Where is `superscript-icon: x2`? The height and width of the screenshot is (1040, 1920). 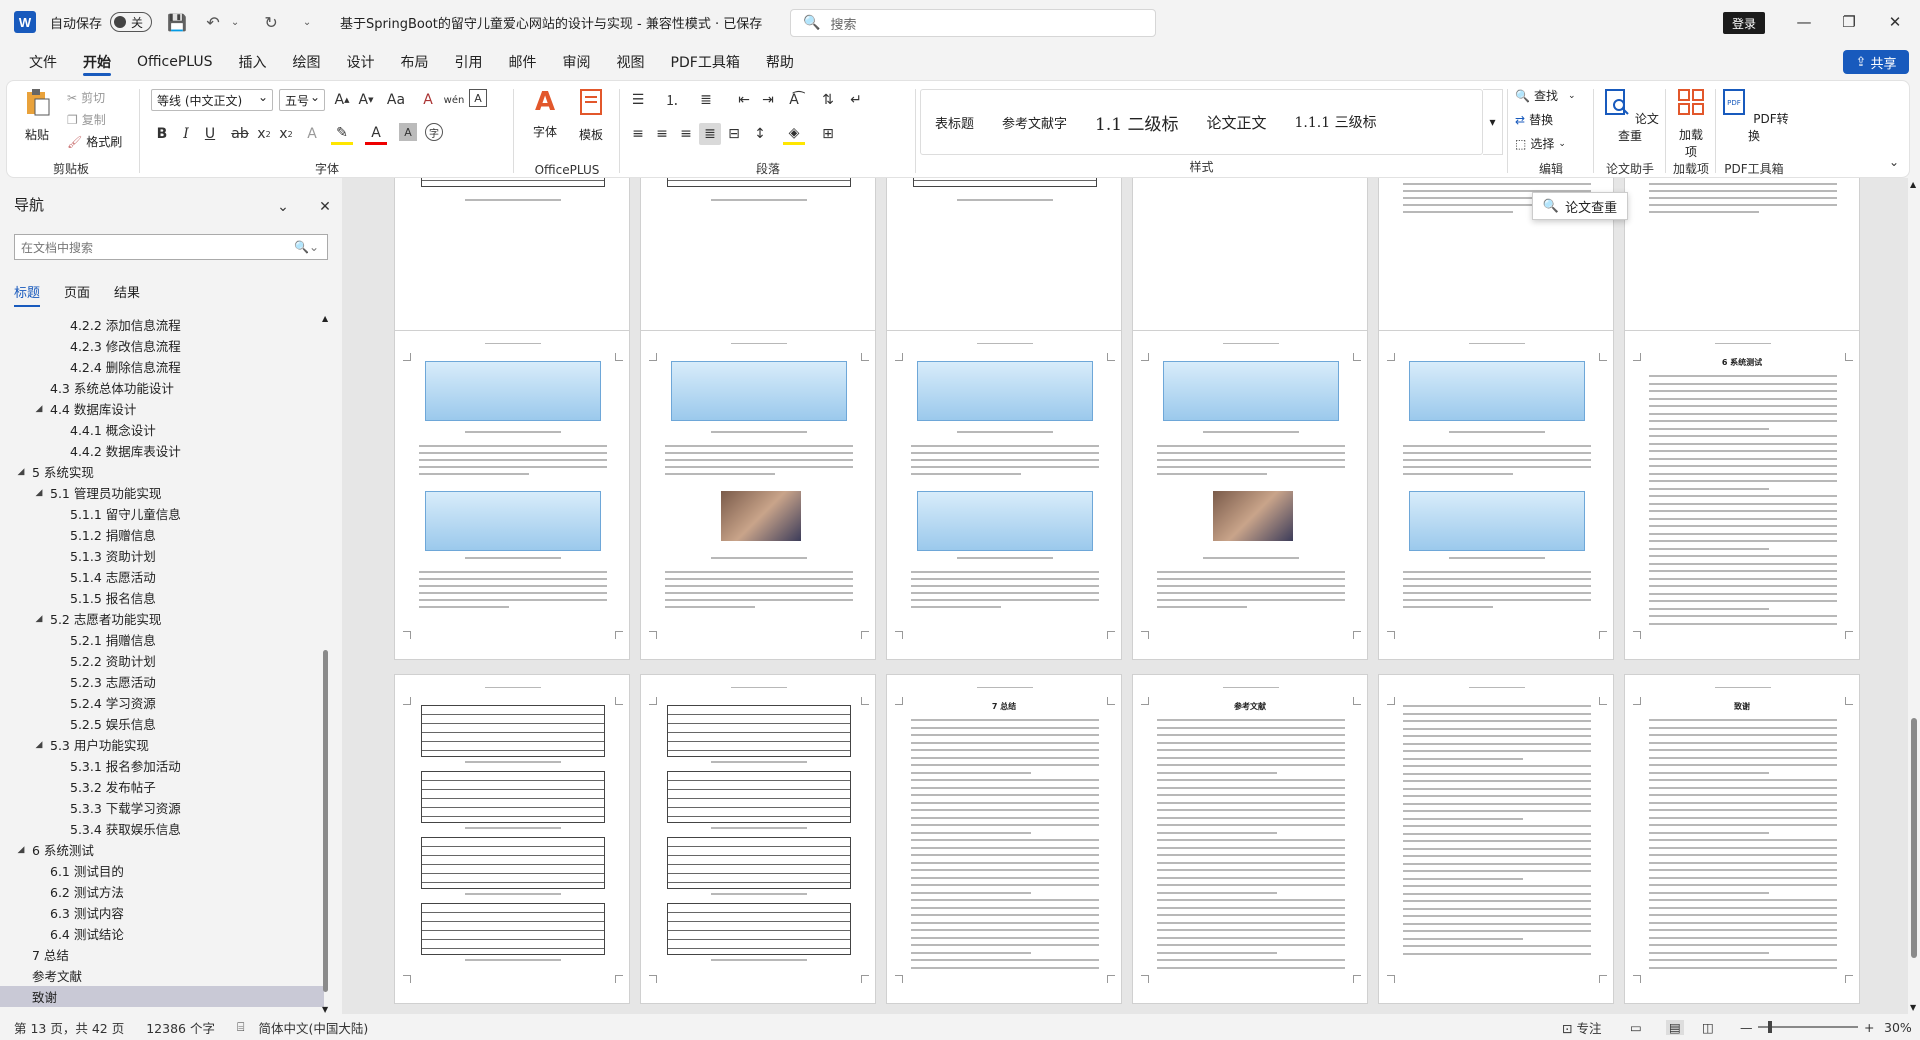 superscript-icon: x2 is located at coordinates (286, 134).